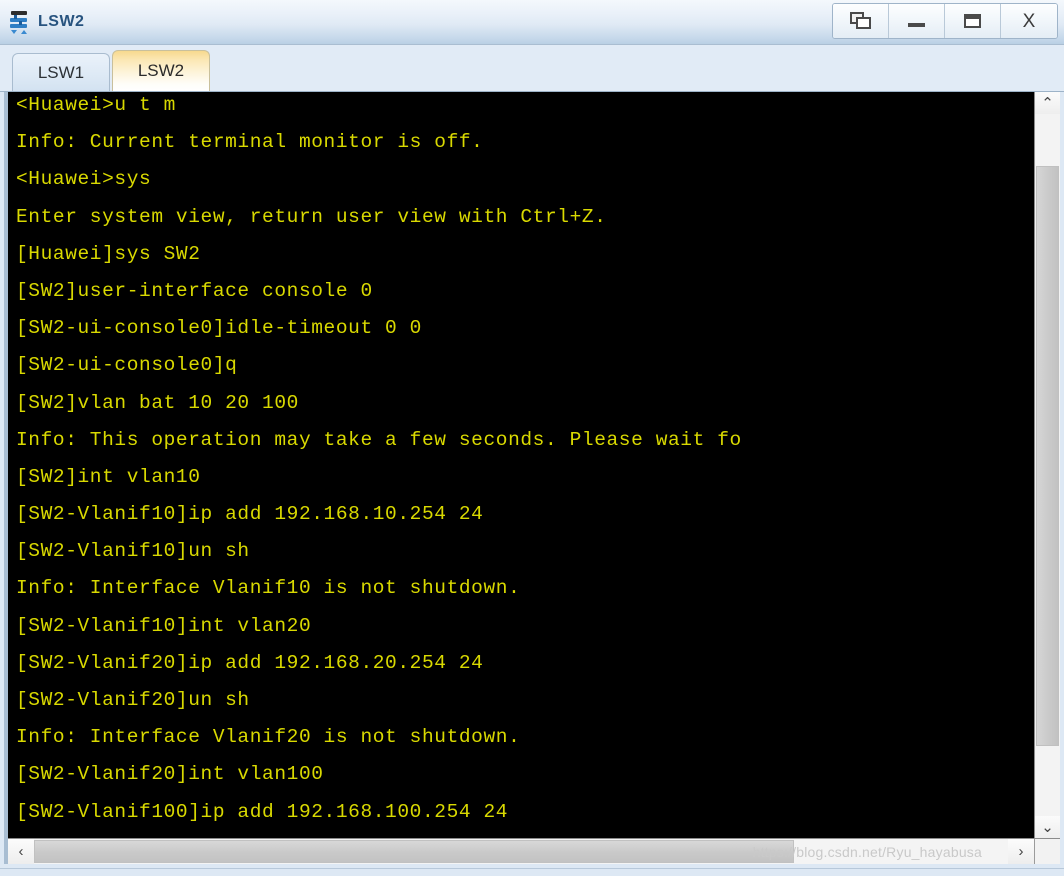 Image resolution: width=1064 pixels, height=876 pixels. I want to click on horizontal-scrollbar: ‹ https://blog.csdn.net/Ryu_hayabusa ›, so click(534, 851).